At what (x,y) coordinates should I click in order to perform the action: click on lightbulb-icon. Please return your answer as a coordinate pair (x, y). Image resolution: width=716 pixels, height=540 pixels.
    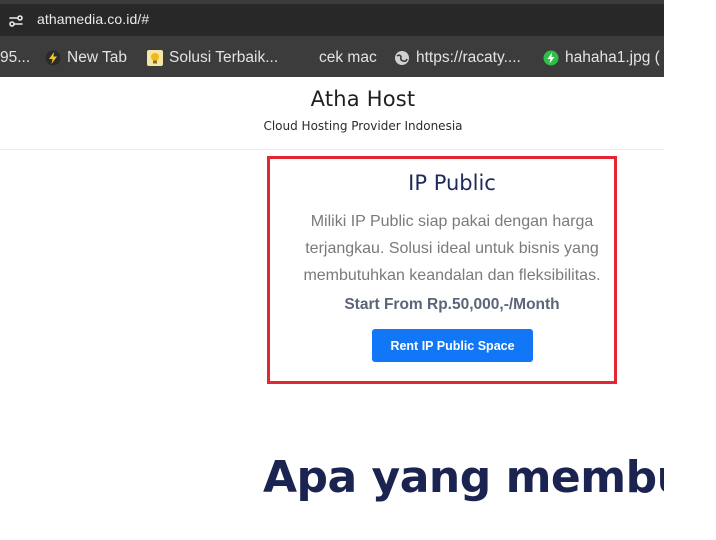
    Looking at the image, I should click on (155, 58).